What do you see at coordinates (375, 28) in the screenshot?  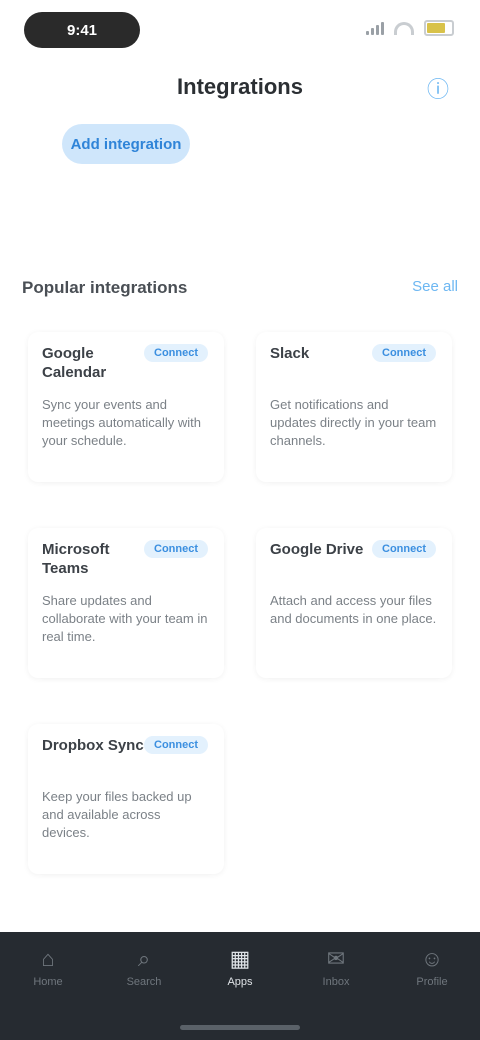 I see `signal-icon` at bounding box center [375, 28].